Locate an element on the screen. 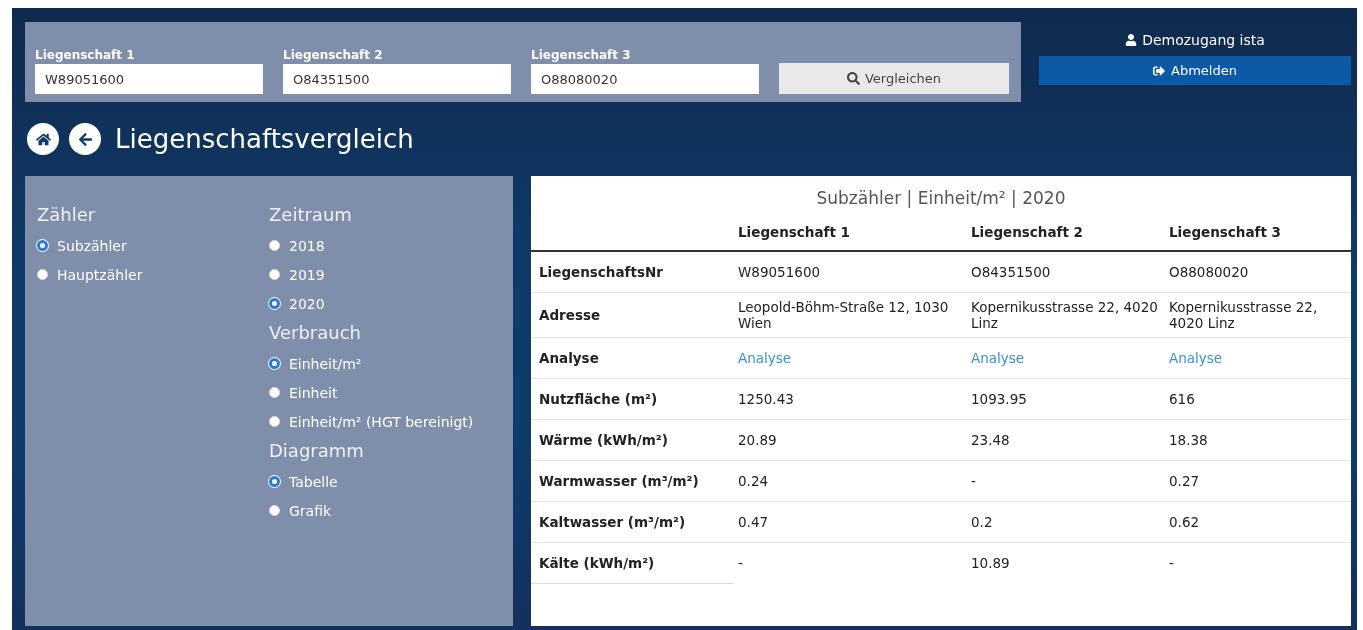 Image resolution: width=1363 pixels, height=630 pixels. table-cell: Leopold-Böhm-Straße 12, 1030 Wien is located at coordinates (843, 315).